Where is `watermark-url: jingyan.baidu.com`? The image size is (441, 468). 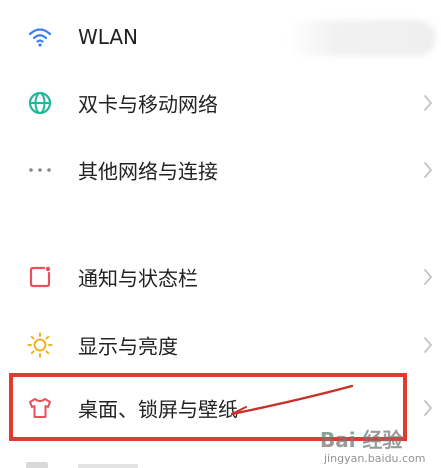
watermark-url: jingyan.baidu.com is located at coordinates (375, 458).